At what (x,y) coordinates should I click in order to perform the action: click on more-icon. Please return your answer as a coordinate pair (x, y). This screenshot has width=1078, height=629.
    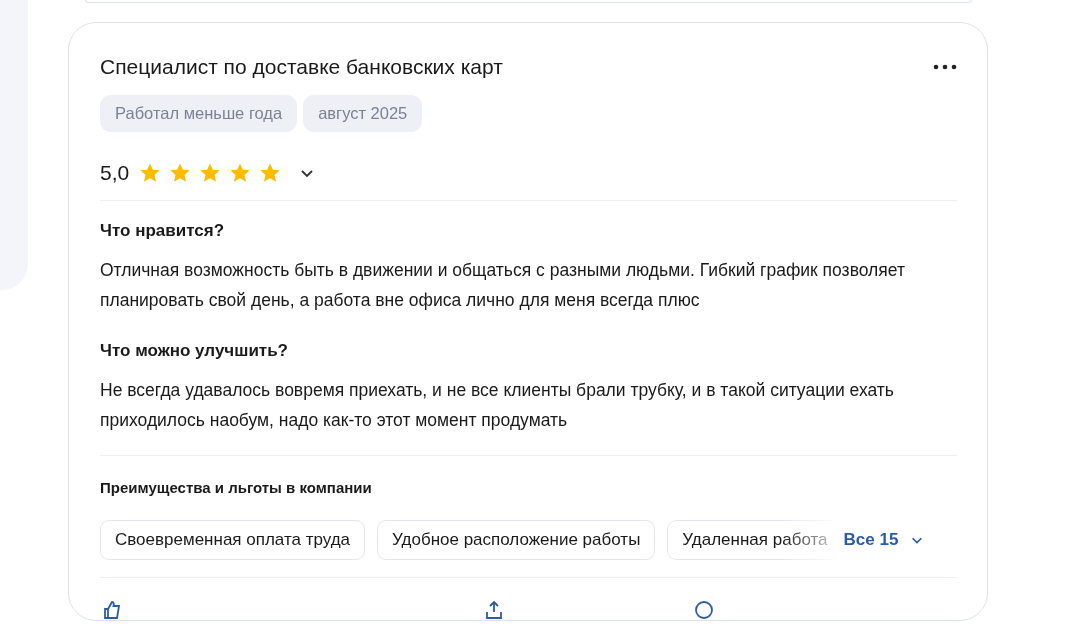
    Looking at the image, I should click on (945, 67).